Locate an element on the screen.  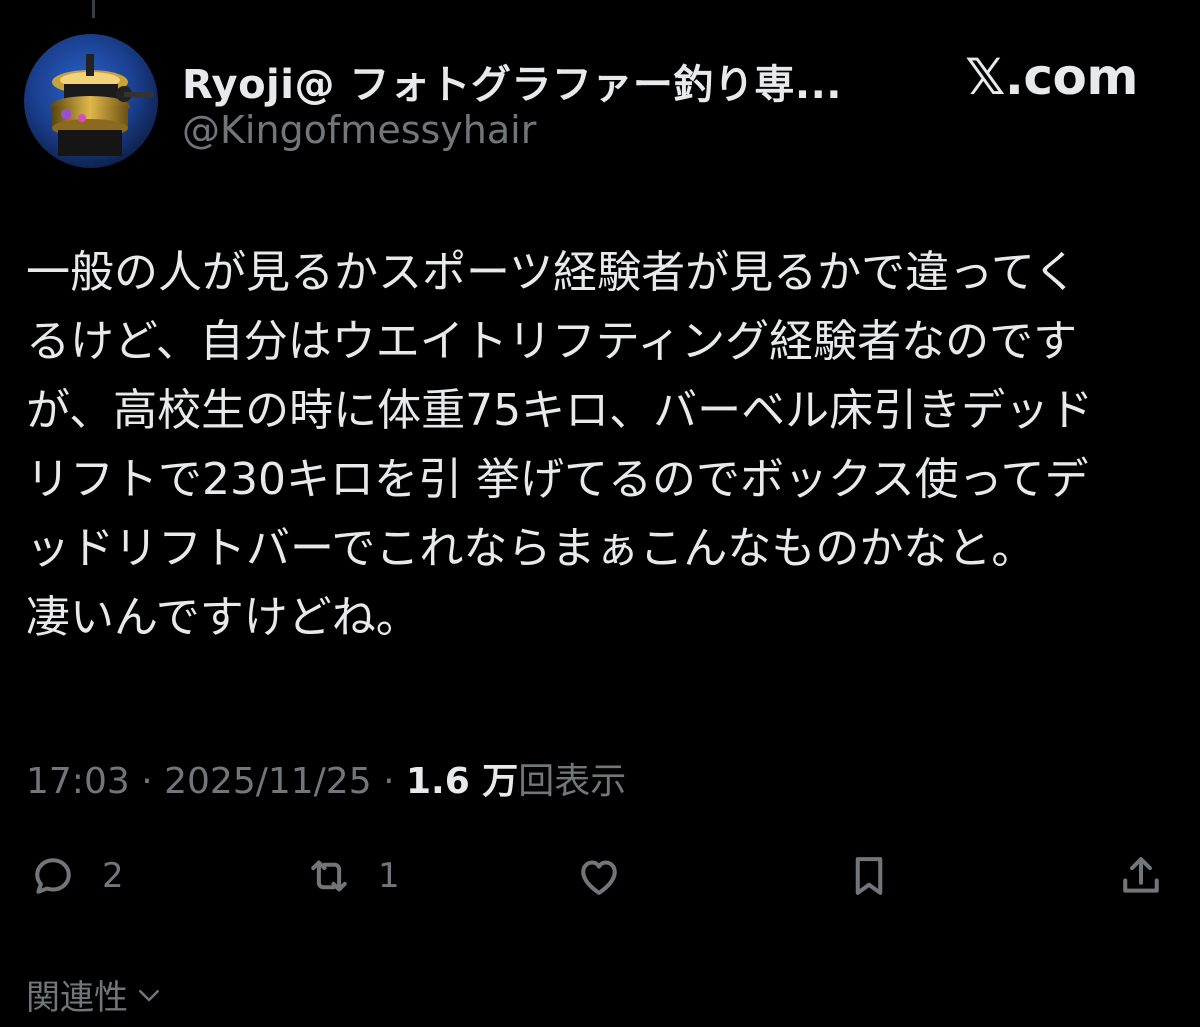
repost-button: 1 is located at coordinates (351, 876).